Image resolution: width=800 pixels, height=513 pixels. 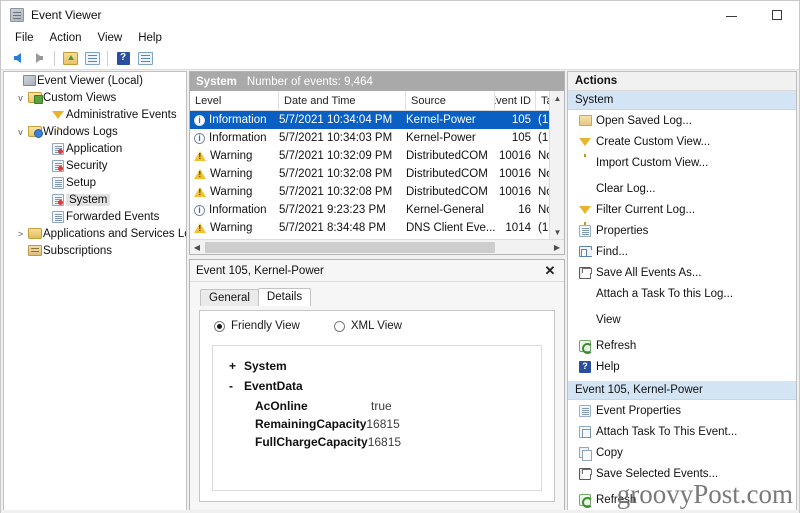 What do you see at coordinates (339, 326) in the screenshot?
I see `radio-button-icon` at bounding box center [339, 326].